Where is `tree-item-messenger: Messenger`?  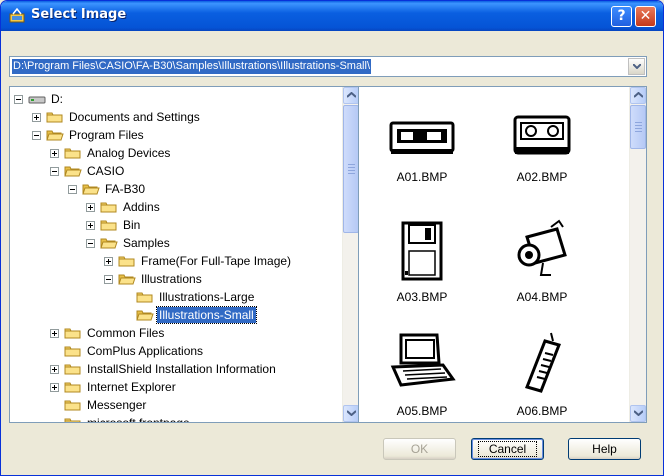
tree-item-messenger: Messenger is located at coordinates (175, 405).